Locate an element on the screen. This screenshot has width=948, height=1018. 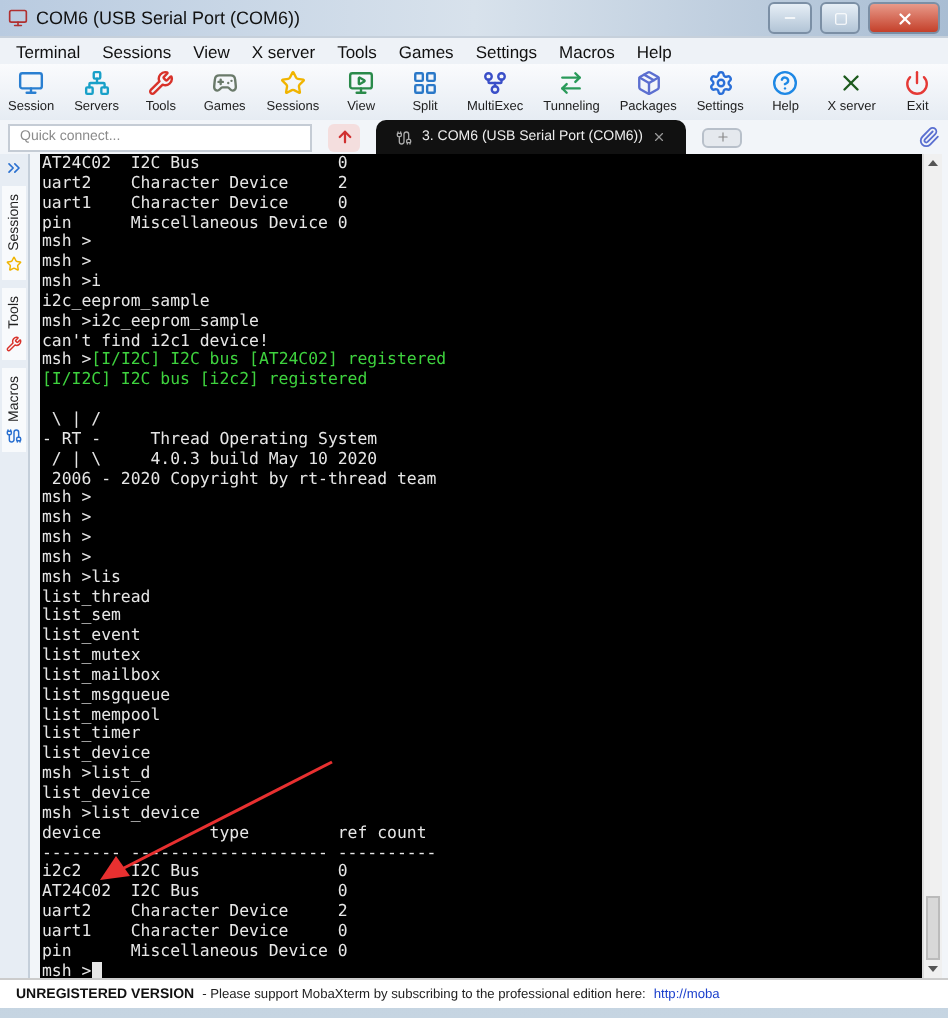
scrollbar-thumb is located at coordinates (933, 928).